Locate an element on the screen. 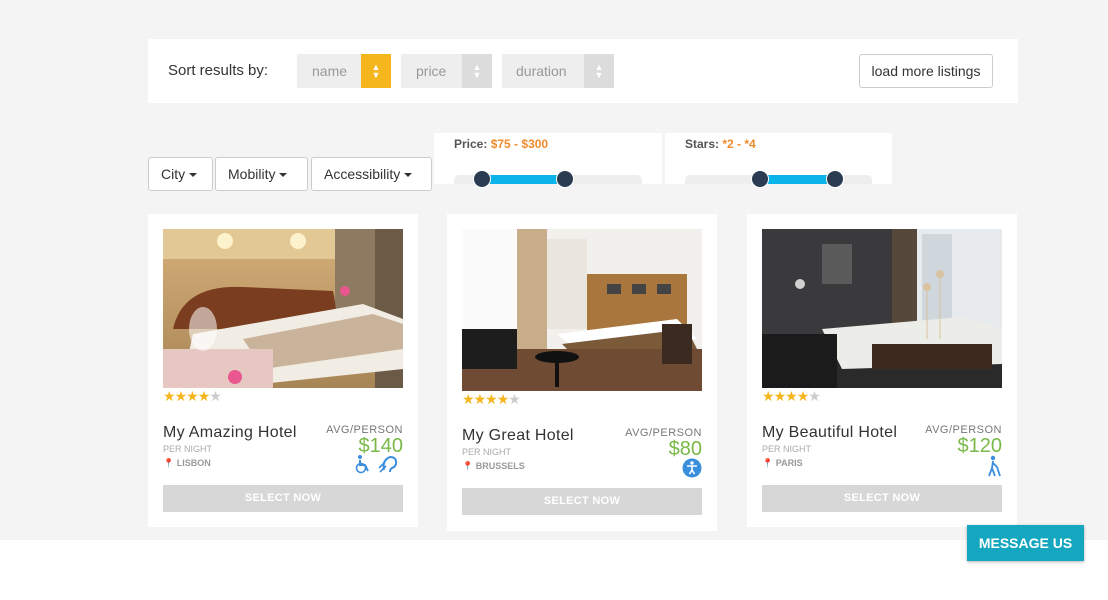 Image resolution: width=1108 pixels, height=600 pixels. hearing-assist-icon is located at coordinates (388, 464).